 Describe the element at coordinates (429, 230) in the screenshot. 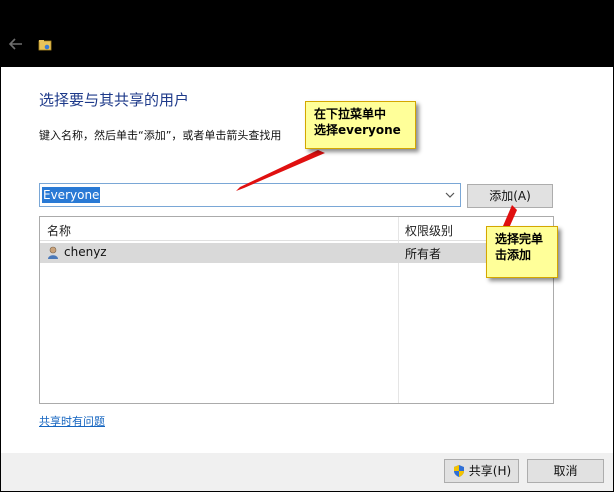

I see `column-header-permission: 权限级别` at that location.